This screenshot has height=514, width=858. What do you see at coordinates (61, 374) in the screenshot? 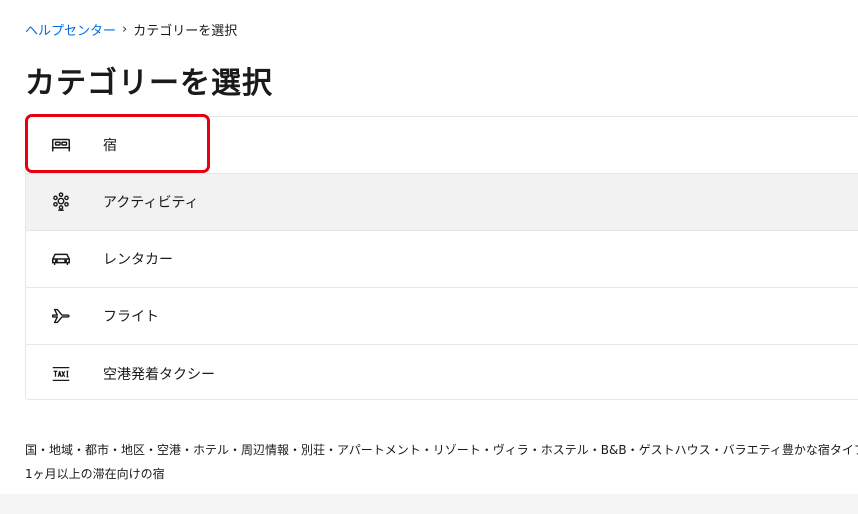
I see `taxi-icon` at bounding box center [61, 374].